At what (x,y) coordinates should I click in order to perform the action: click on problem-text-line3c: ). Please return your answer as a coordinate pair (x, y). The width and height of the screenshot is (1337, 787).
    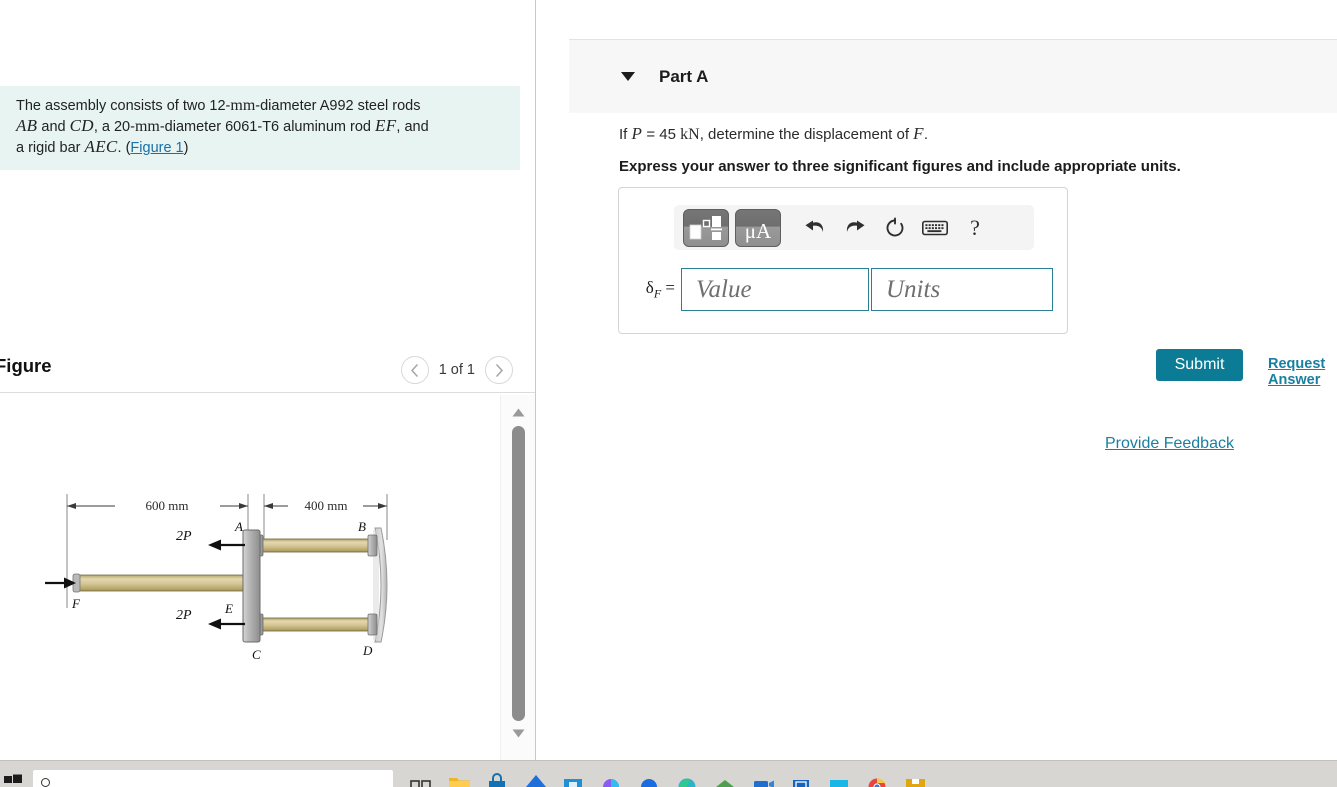
    Looking at the image, I should click on (186, 148).